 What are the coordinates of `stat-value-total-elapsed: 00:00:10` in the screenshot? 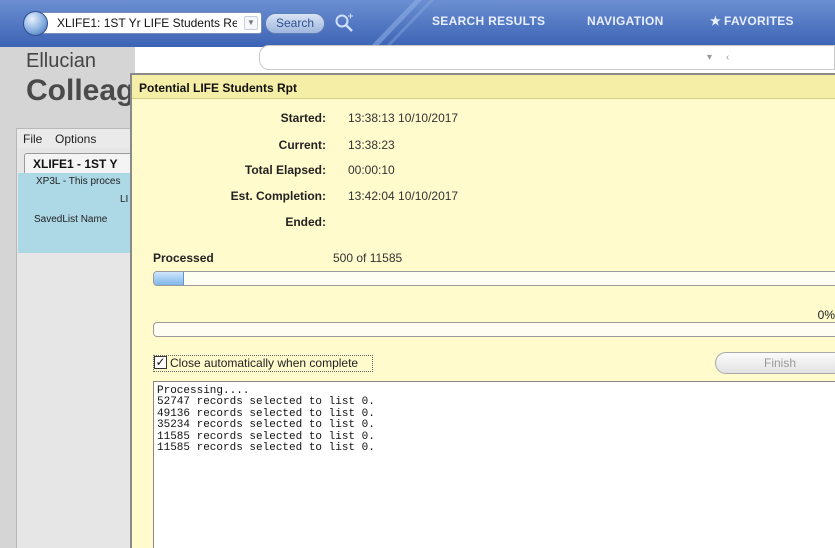 It's located at (371, 170).